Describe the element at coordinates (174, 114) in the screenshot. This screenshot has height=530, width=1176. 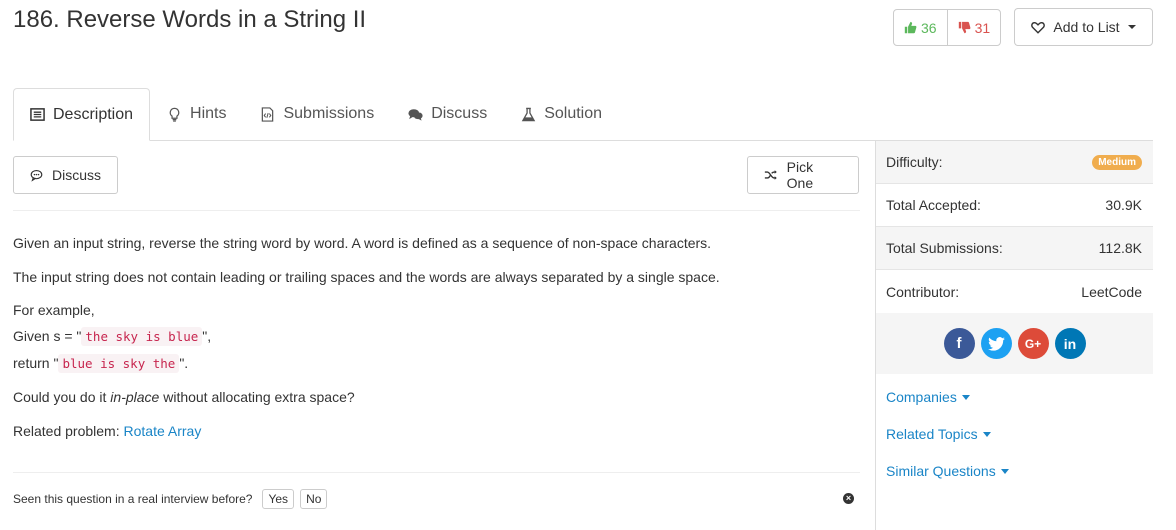
I see `lightbulb-icon` at that location.